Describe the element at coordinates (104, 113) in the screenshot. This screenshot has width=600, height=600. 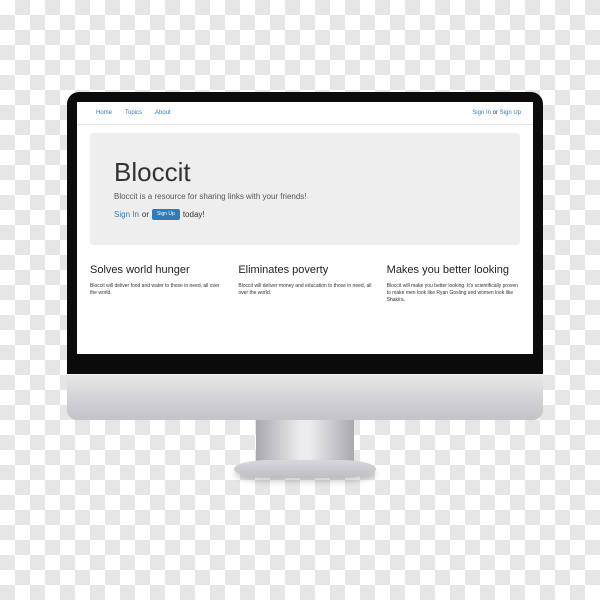
I see `nav-home-link: Home` at that location.